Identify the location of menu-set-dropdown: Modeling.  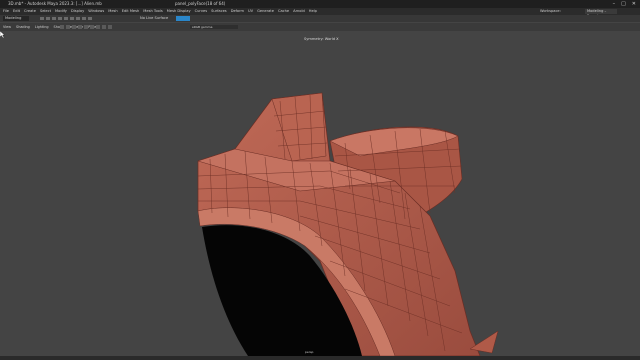
(16, 18).